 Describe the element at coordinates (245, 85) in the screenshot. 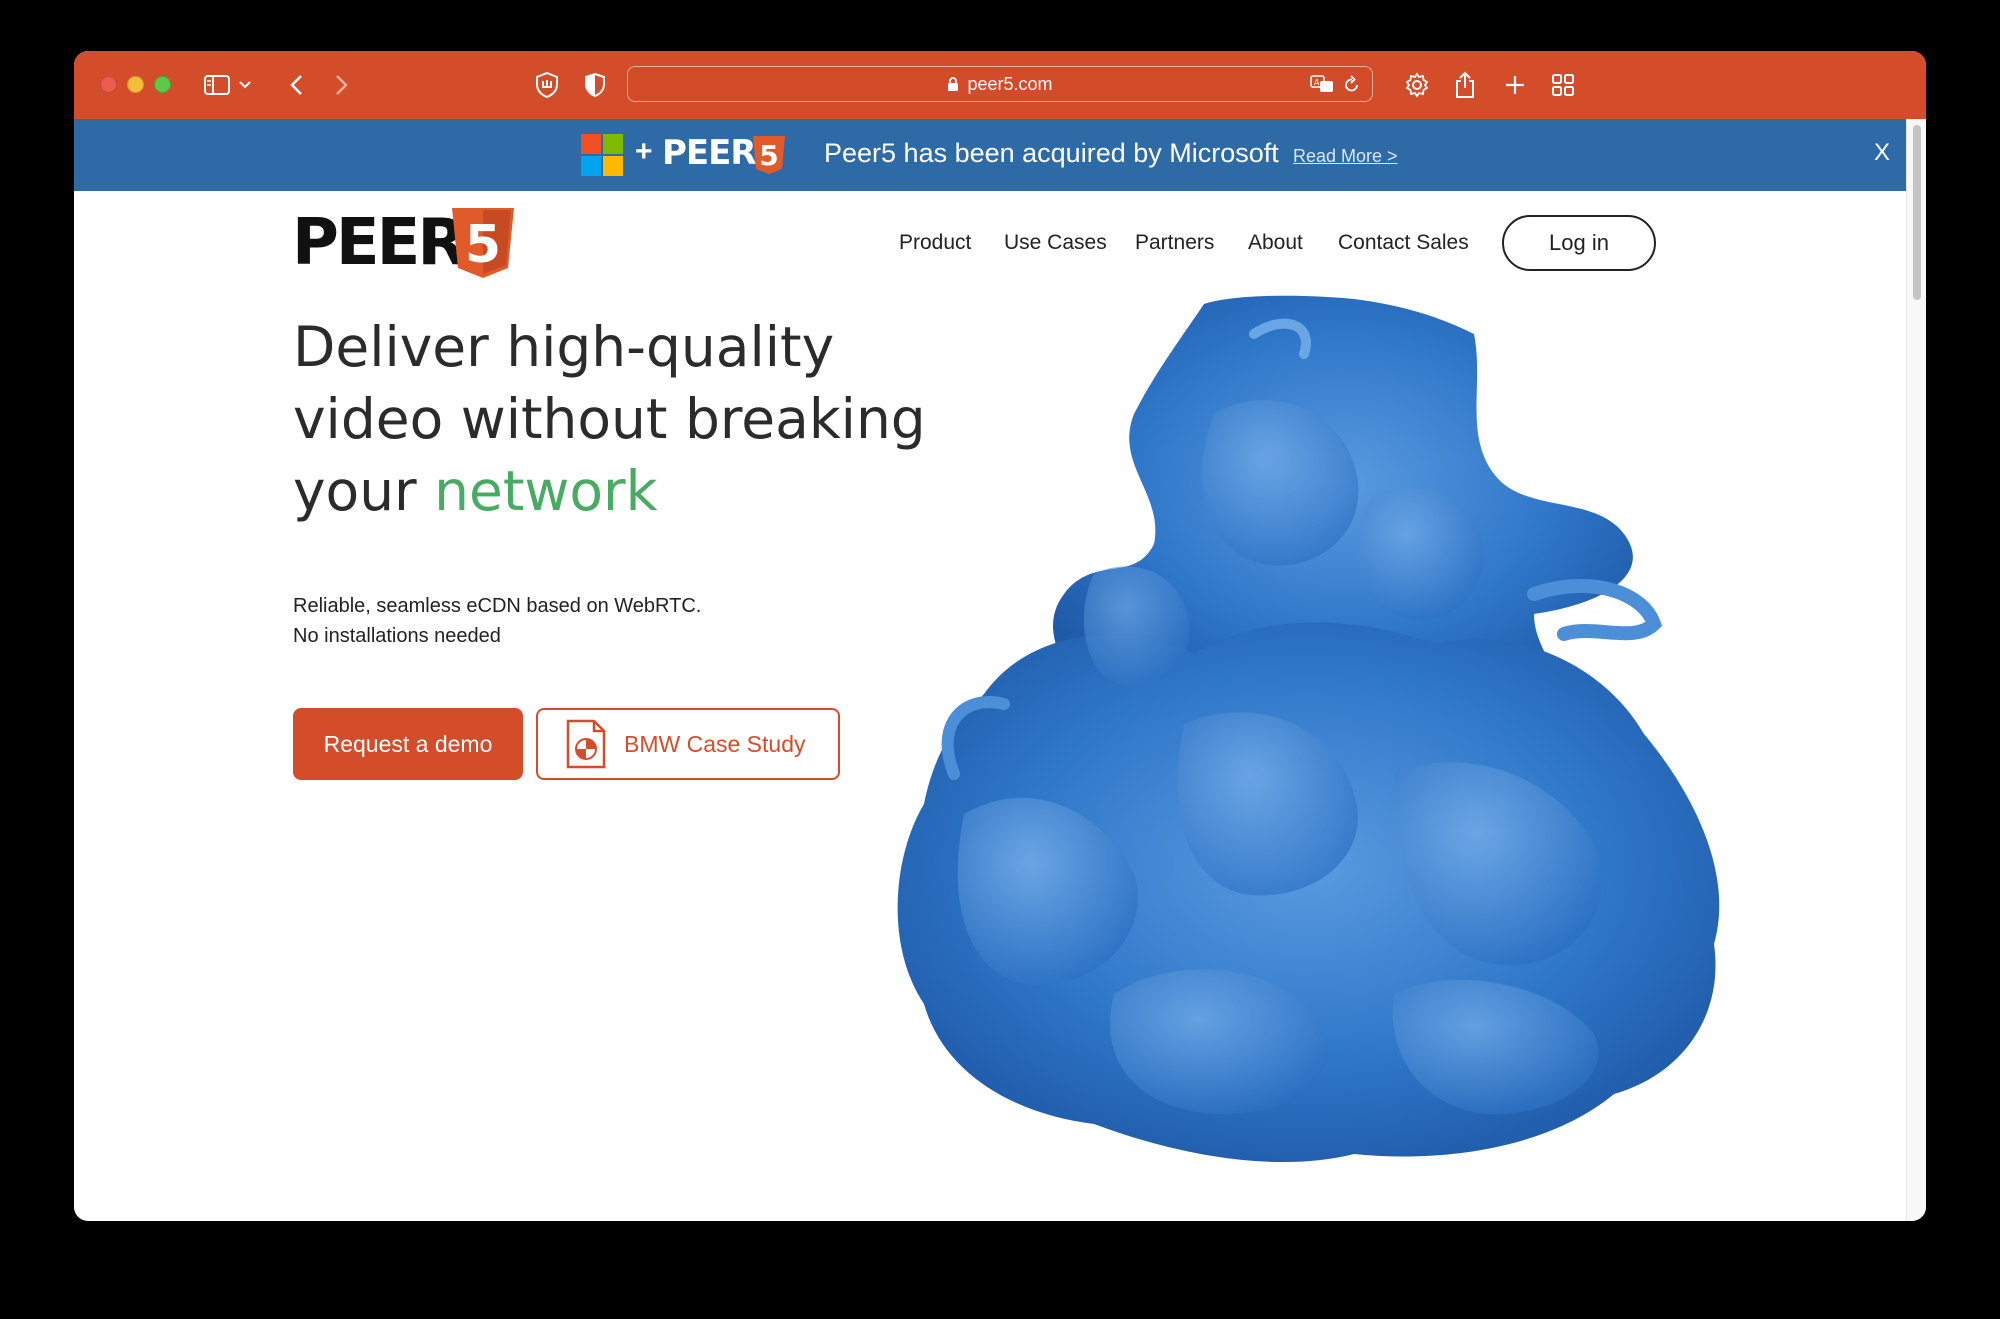

I see `chevron-down-icon` at that location.